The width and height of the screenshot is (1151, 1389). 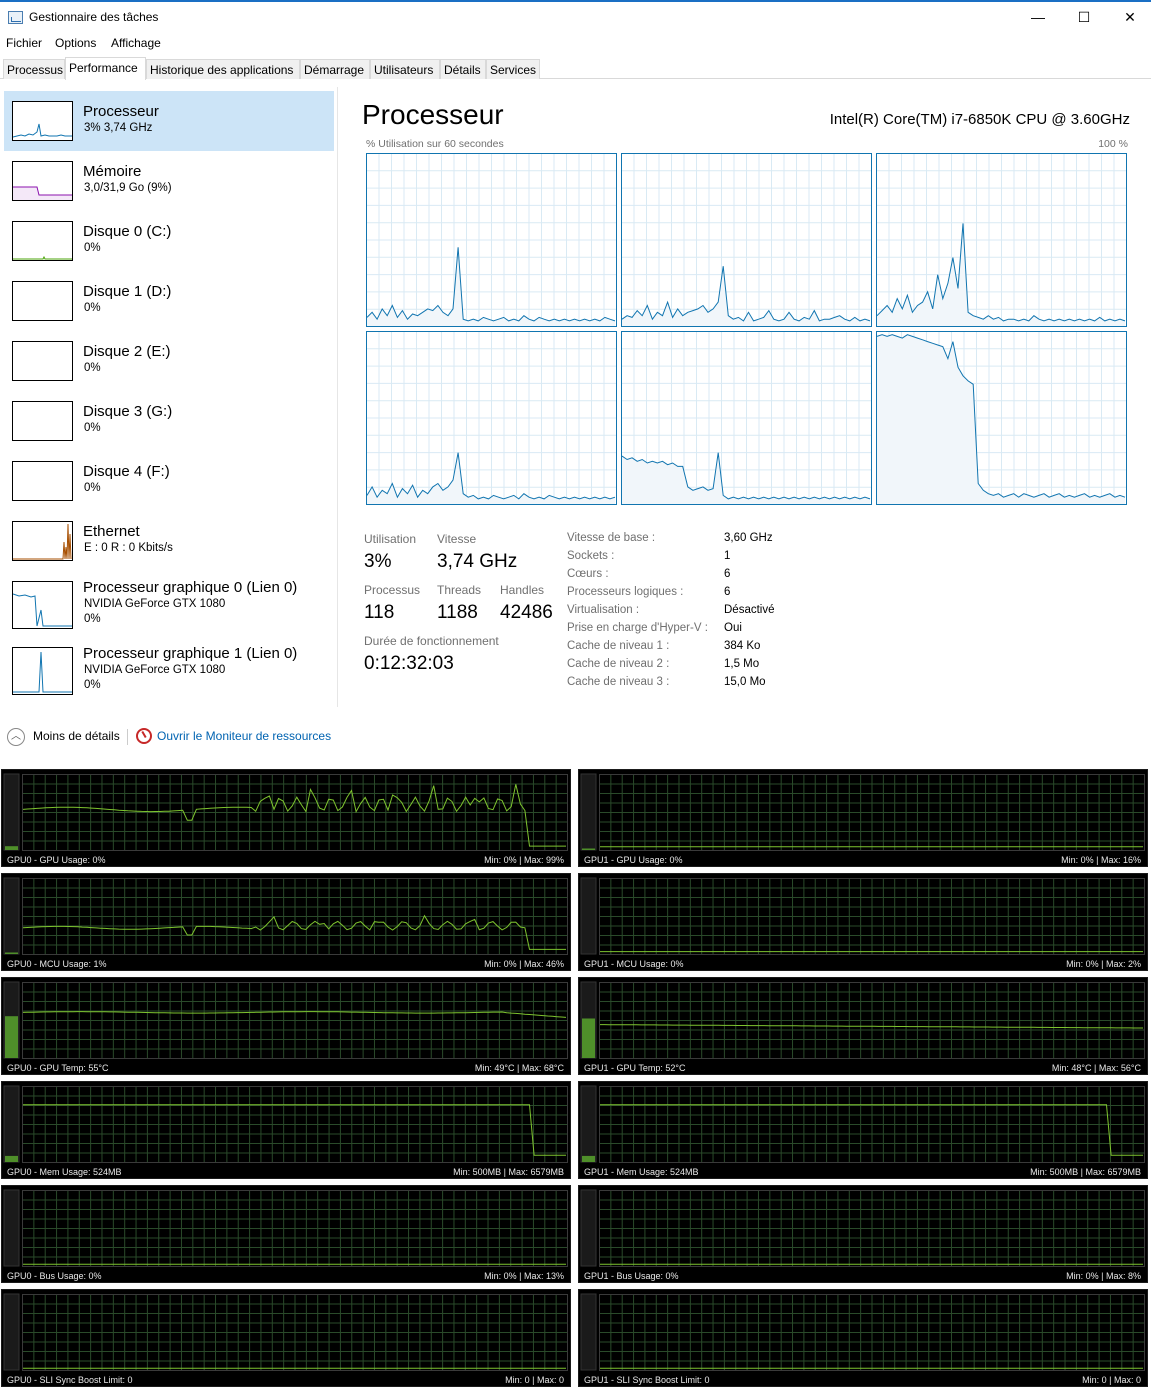 What do you see at coordinates (603, 610) in the screenshot?
I see `detail-key: Virtualisation :` at bounding box center [603, 610].